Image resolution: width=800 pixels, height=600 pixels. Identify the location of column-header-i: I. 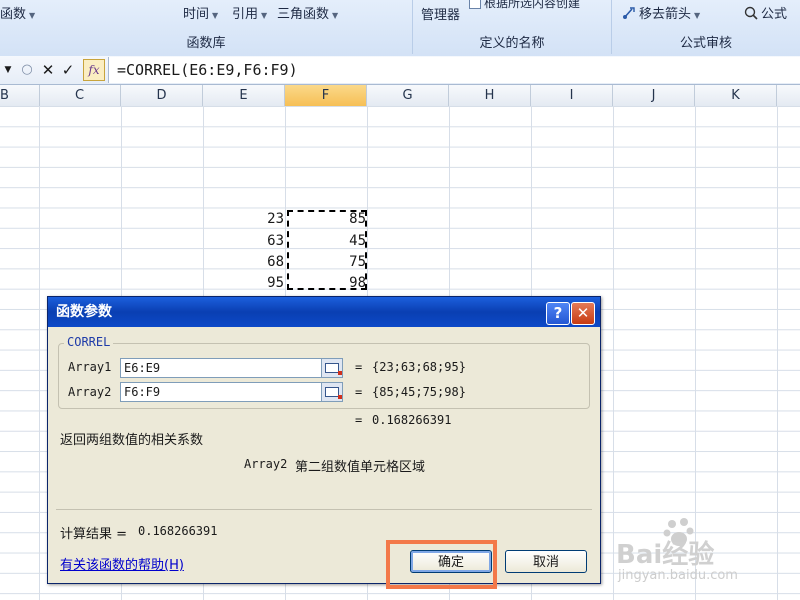
(572, 95).